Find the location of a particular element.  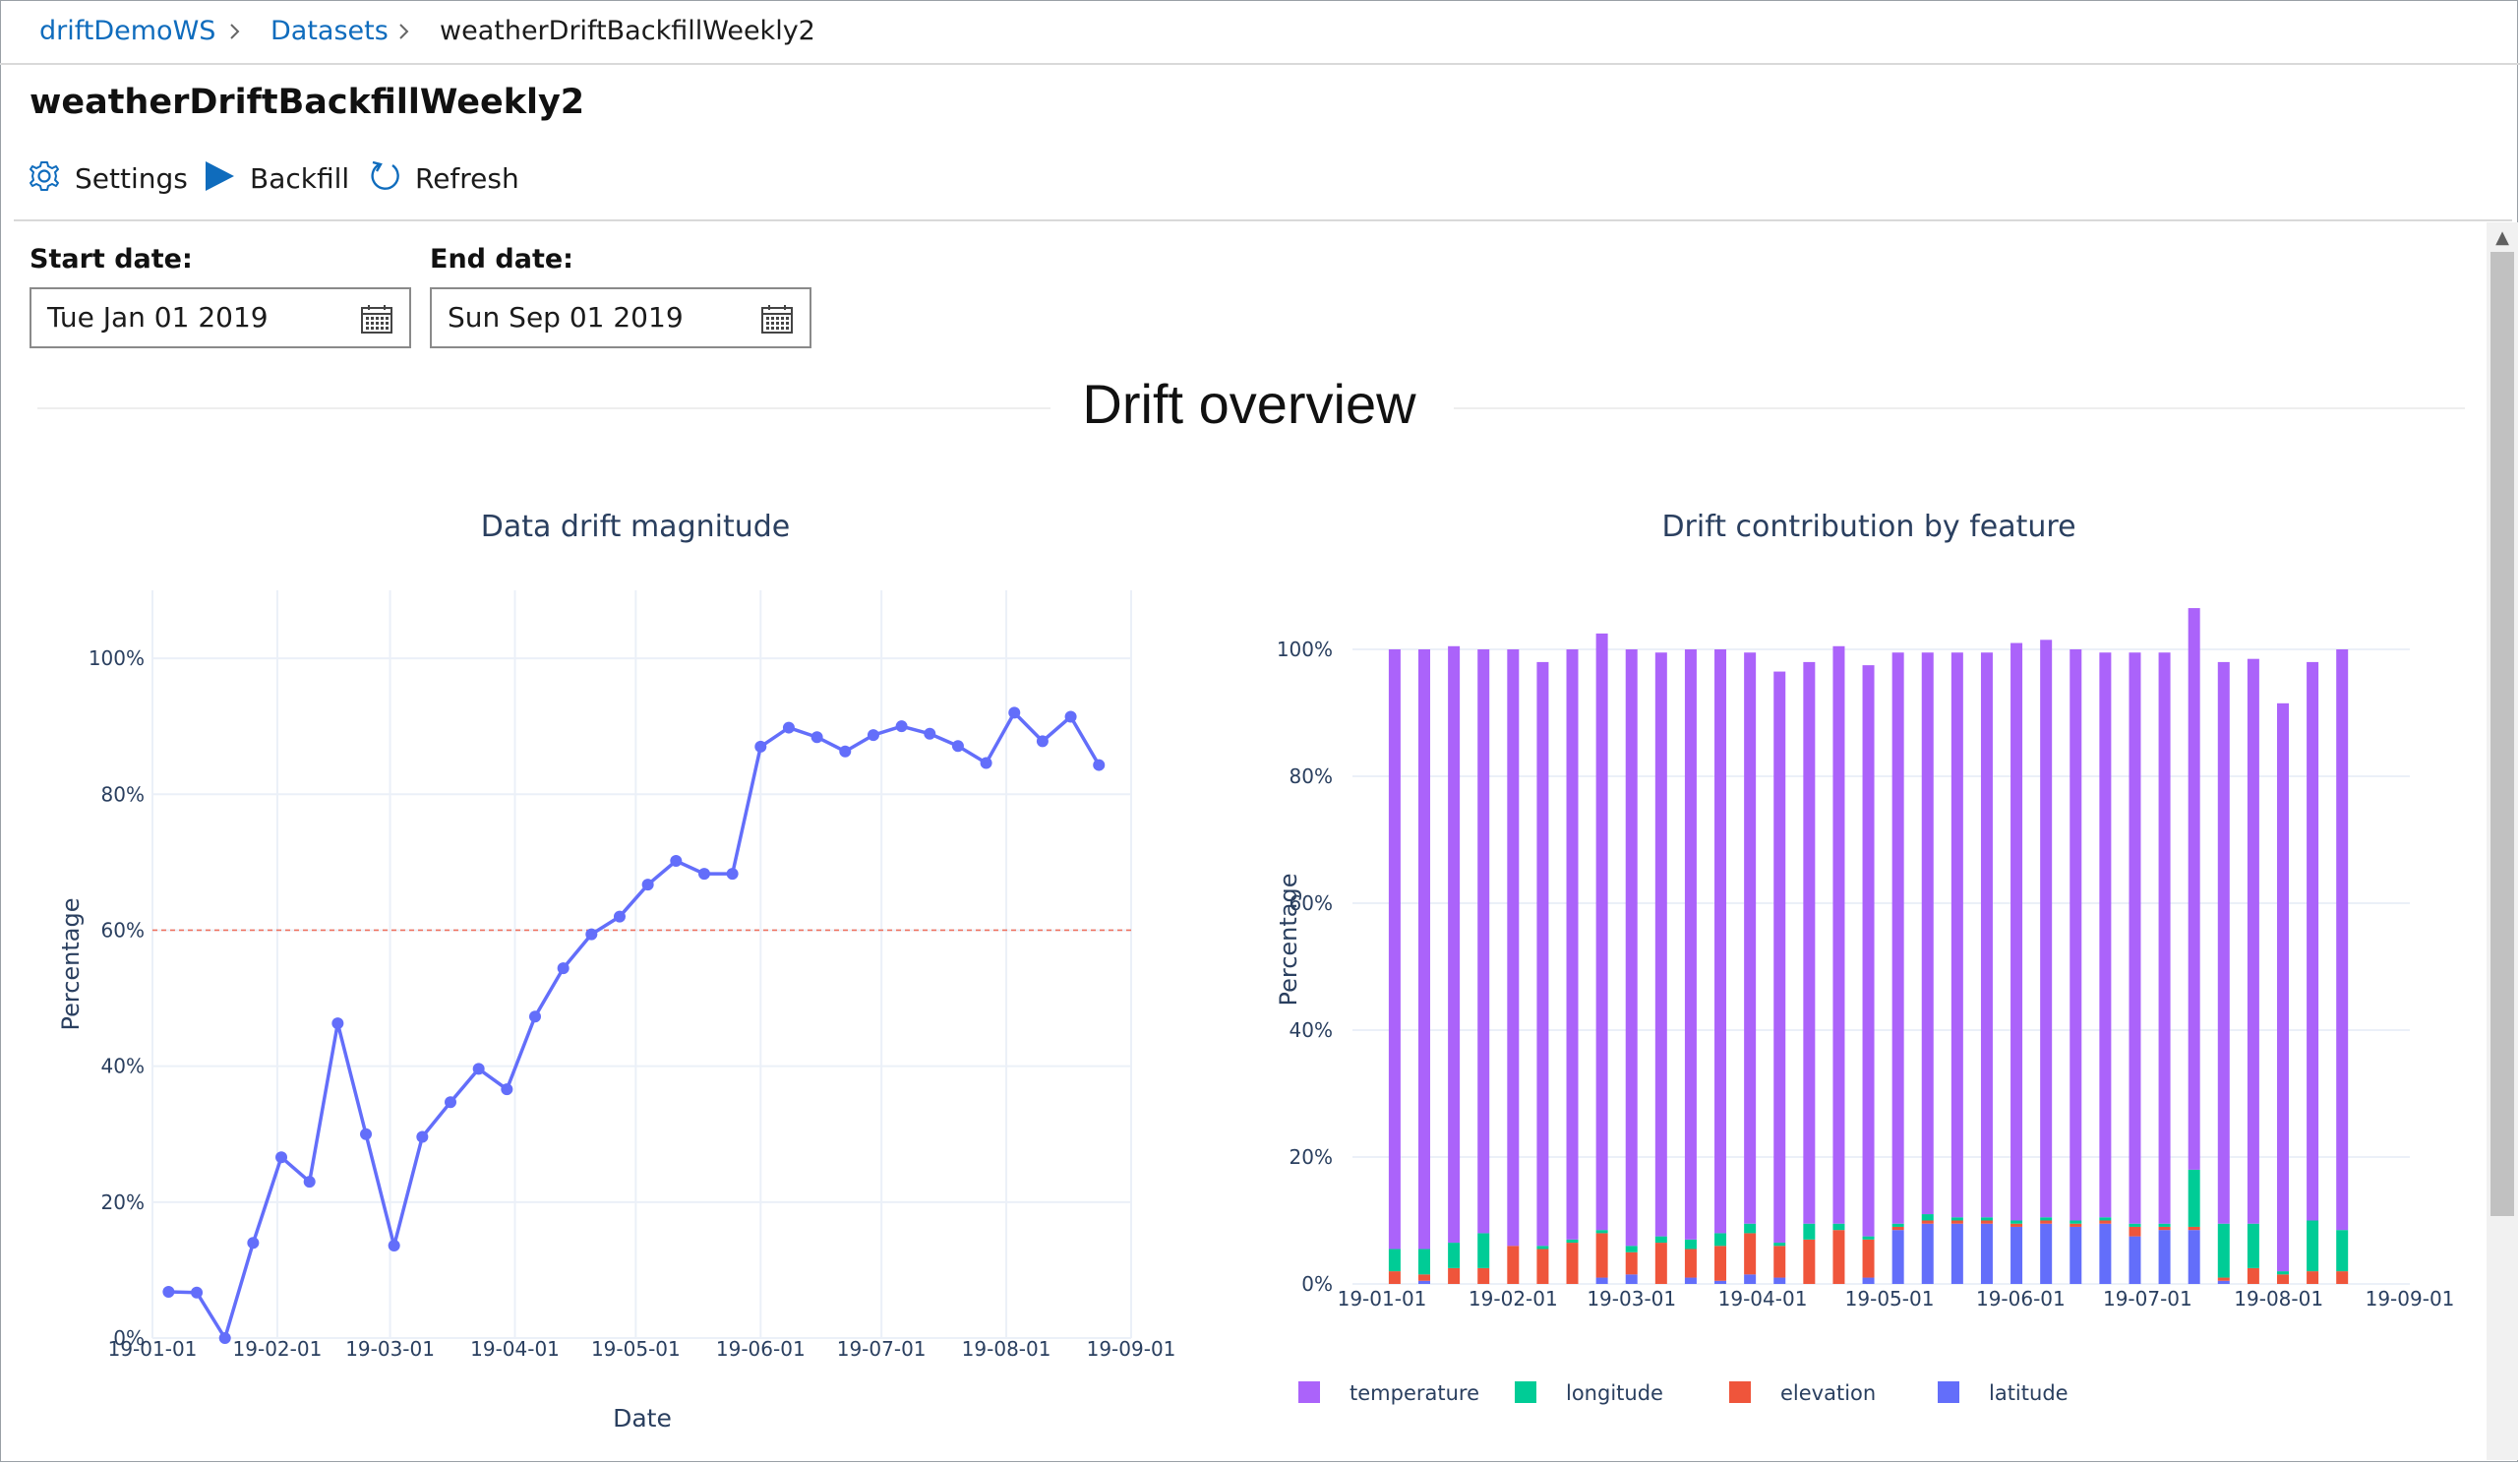

play-icon is located at coordinates (219, 178).